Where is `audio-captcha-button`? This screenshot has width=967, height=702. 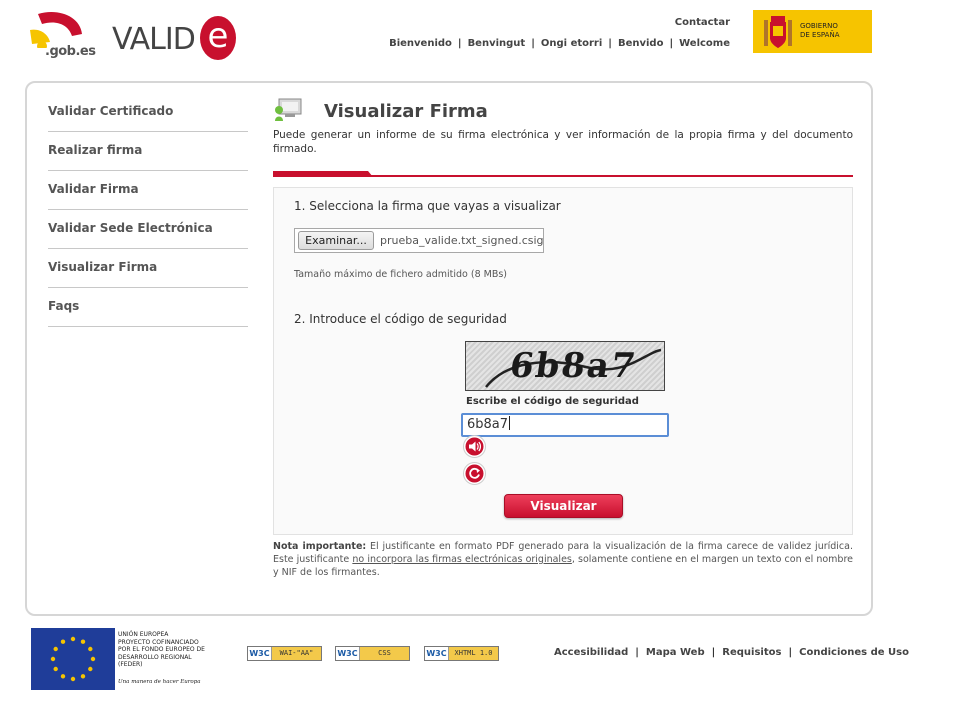 audio-captcha-button is located at coordinates (474, 446).